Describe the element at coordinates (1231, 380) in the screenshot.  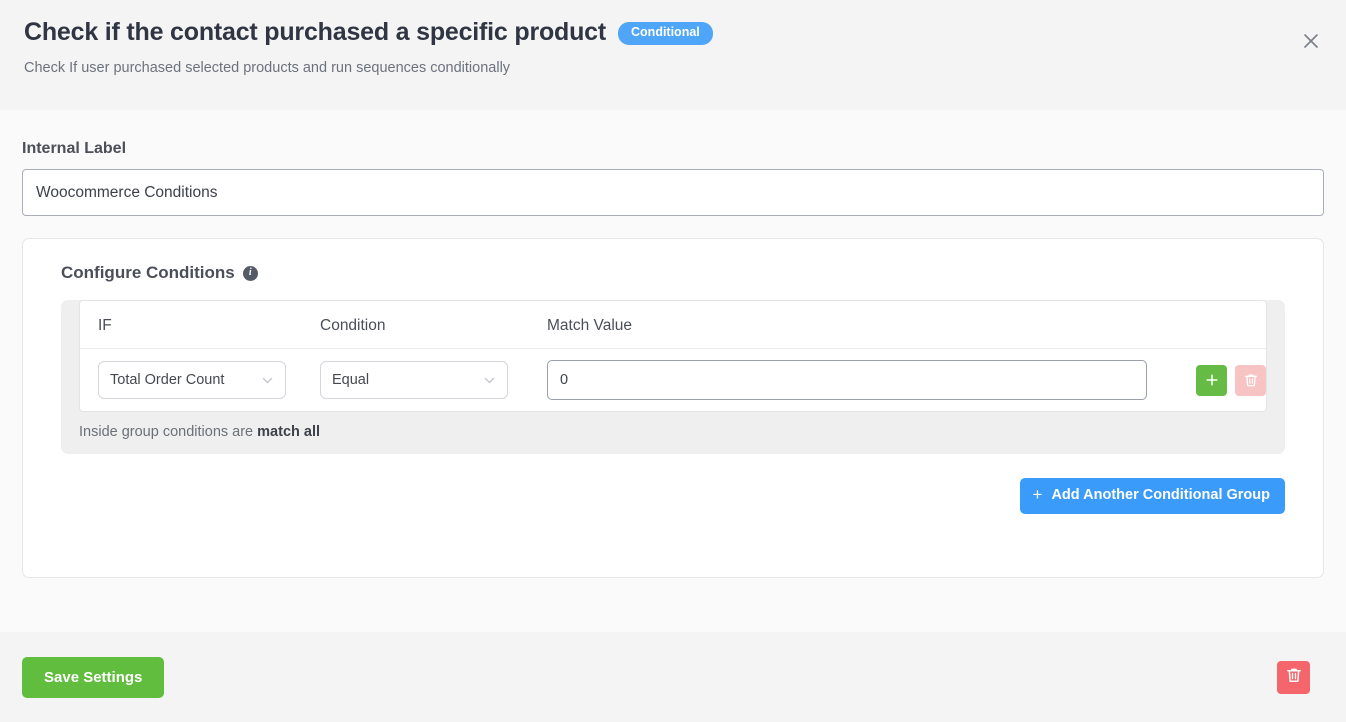
I see `row-action-buttons` at that location.